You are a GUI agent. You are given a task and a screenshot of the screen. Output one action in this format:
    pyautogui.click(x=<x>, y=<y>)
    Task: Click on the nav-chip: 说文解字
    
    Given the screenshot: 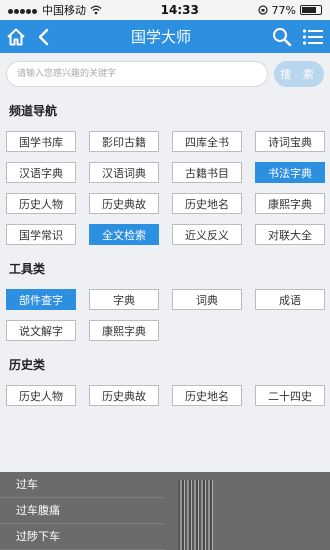 What is the action you would take?
    pyautogui.click(x=41, y=330)
    